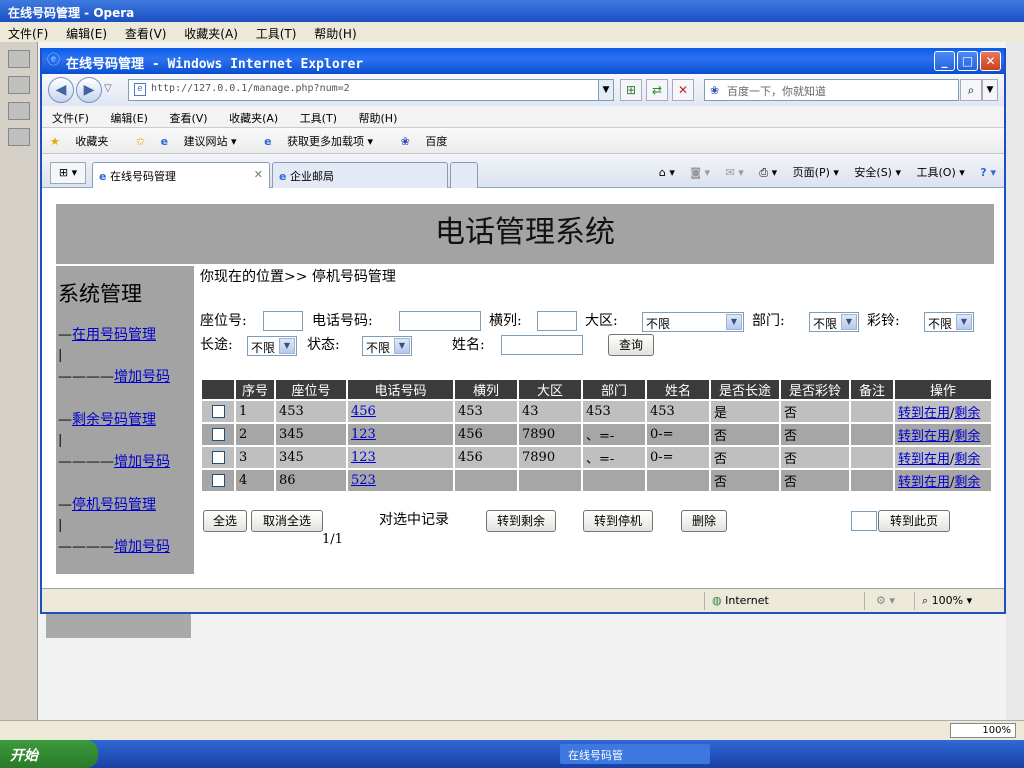  What do you see at coordinates (768, 172) in the screenshot?
I see `print-icon: ⎙ ▾` at bounding box center [768, 172].